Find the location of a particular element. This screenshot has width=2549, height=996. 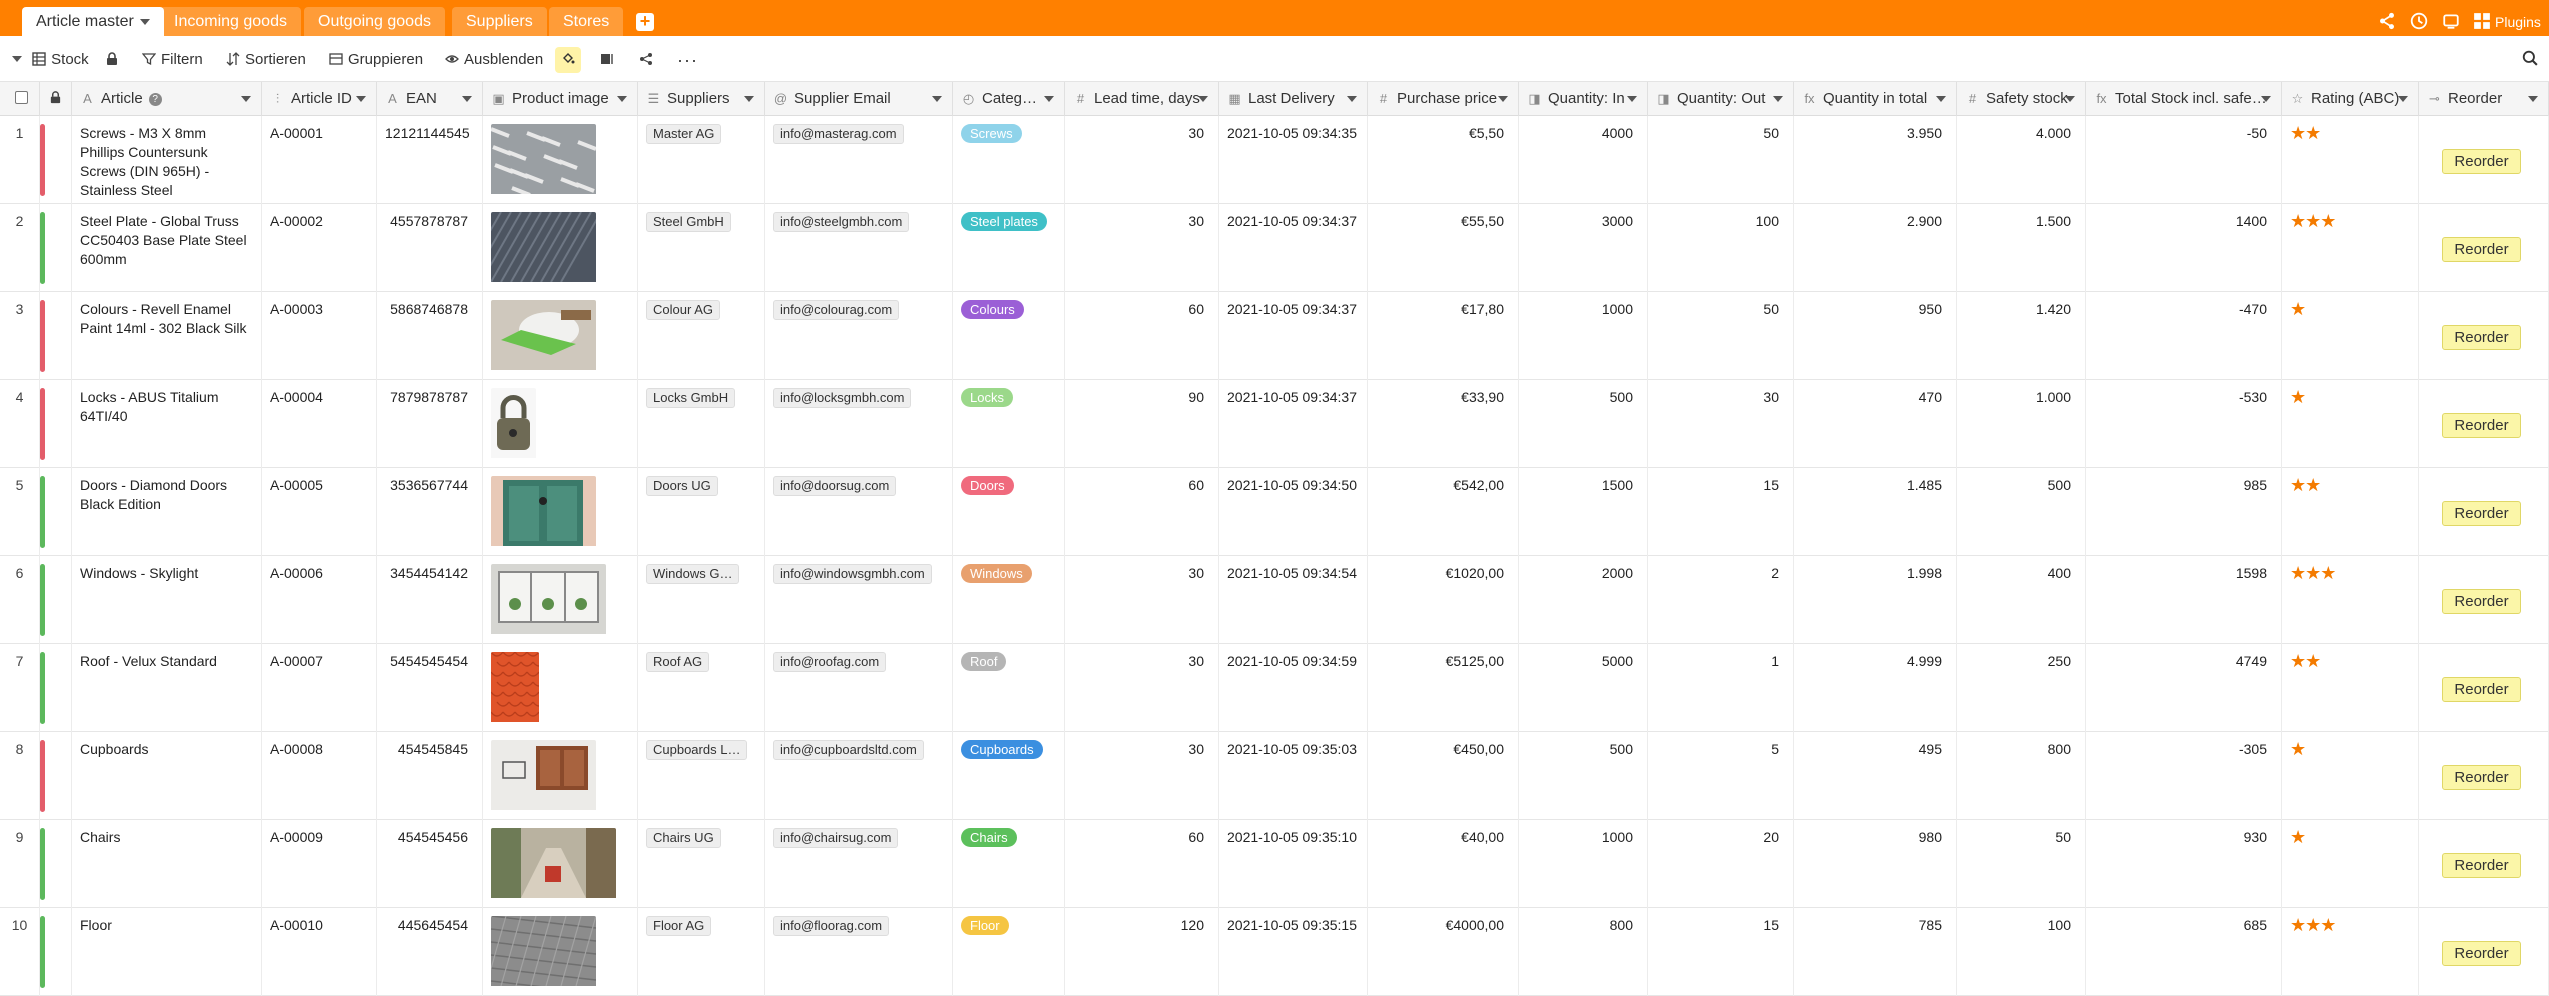

cell-safety: 250 is located at coordinates (2021, 688).